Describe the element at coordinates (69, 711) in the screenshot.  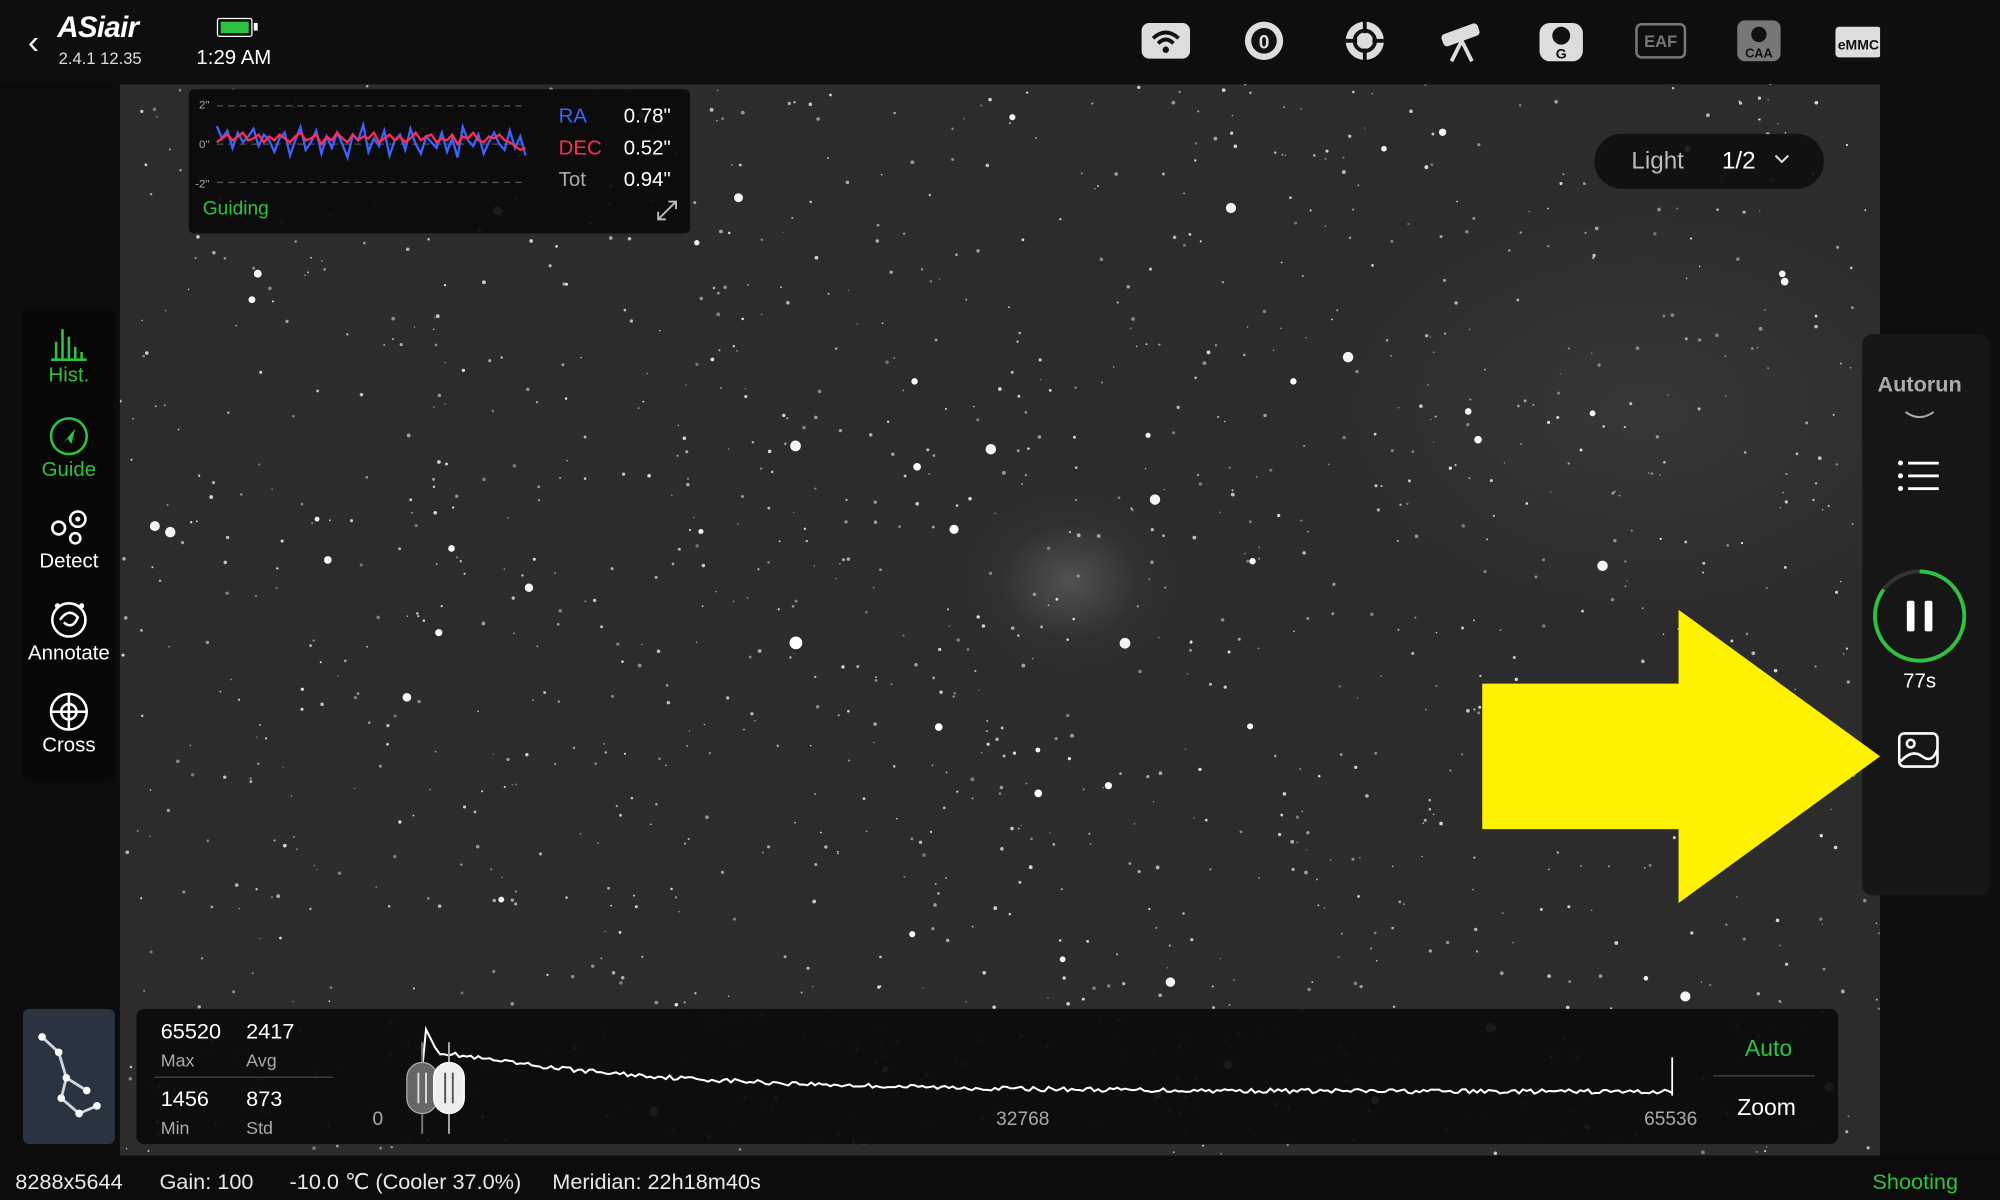
I see `crosshair-icon` at that location.